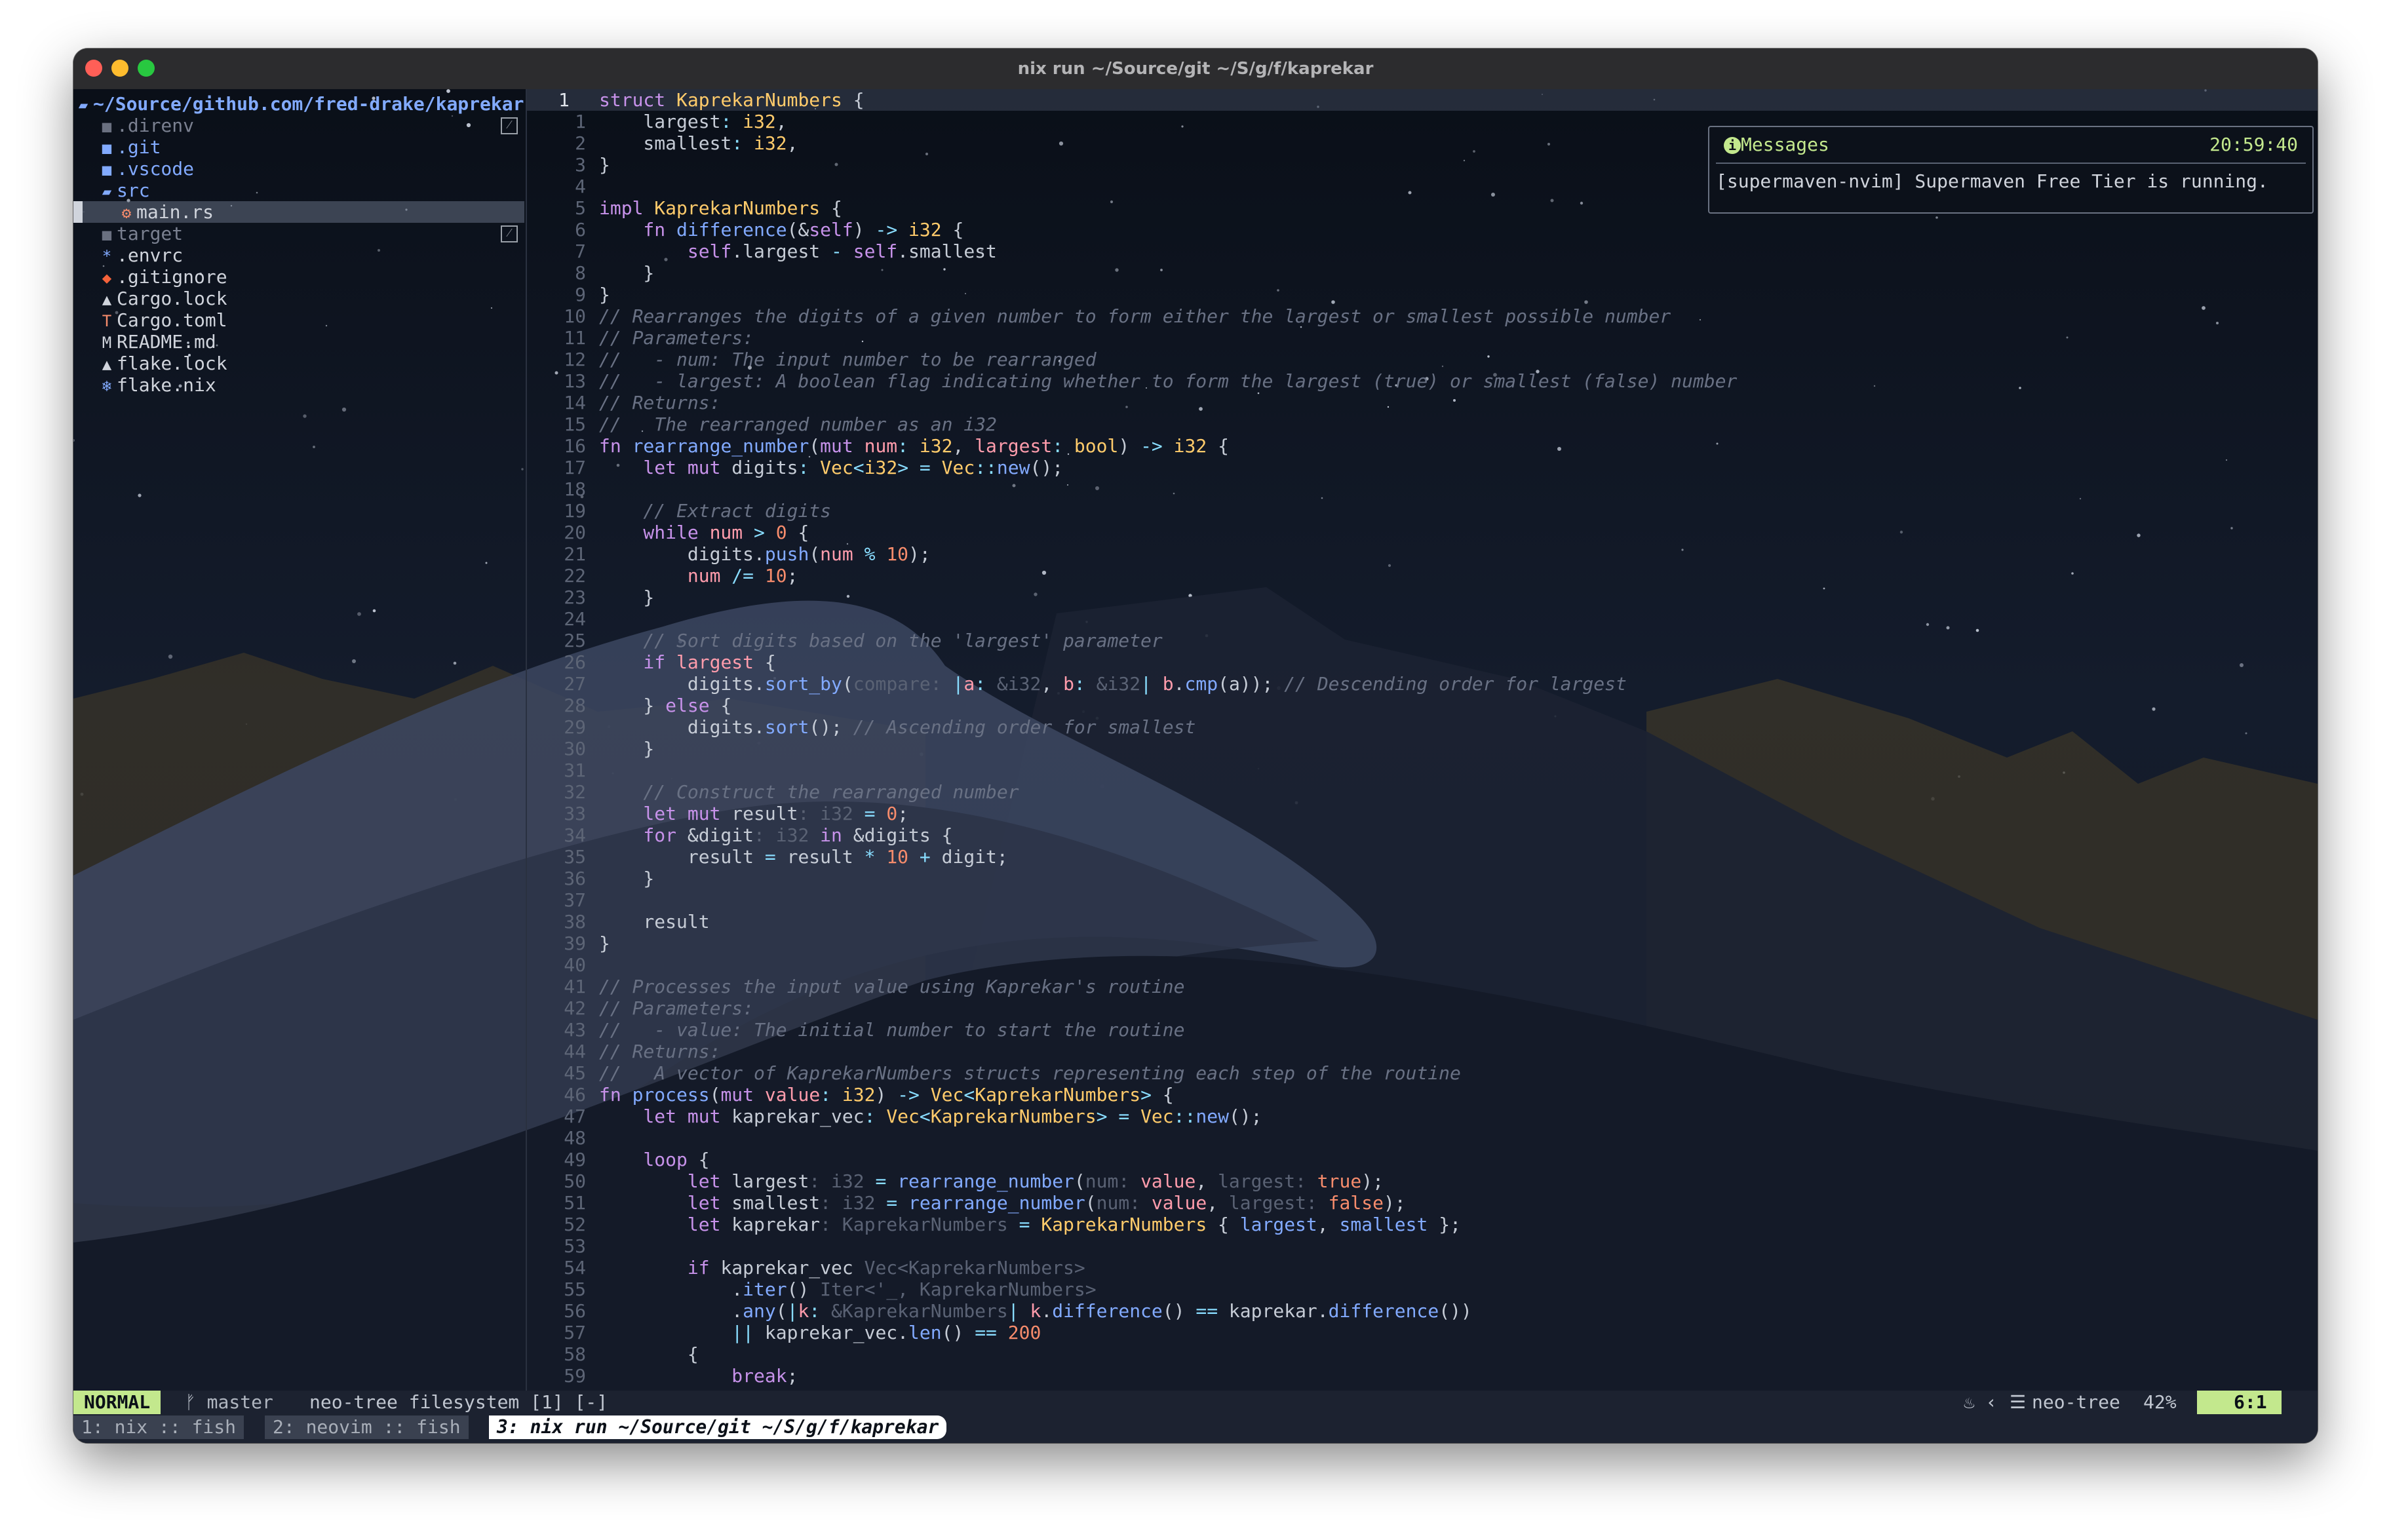 Image resolution: width=2391 pixels, height=1540 pixels. What do you see at coordinates (947, 1095) in the screenshot?
I see `code-token: Vec` at bounding box center [947, 1095].